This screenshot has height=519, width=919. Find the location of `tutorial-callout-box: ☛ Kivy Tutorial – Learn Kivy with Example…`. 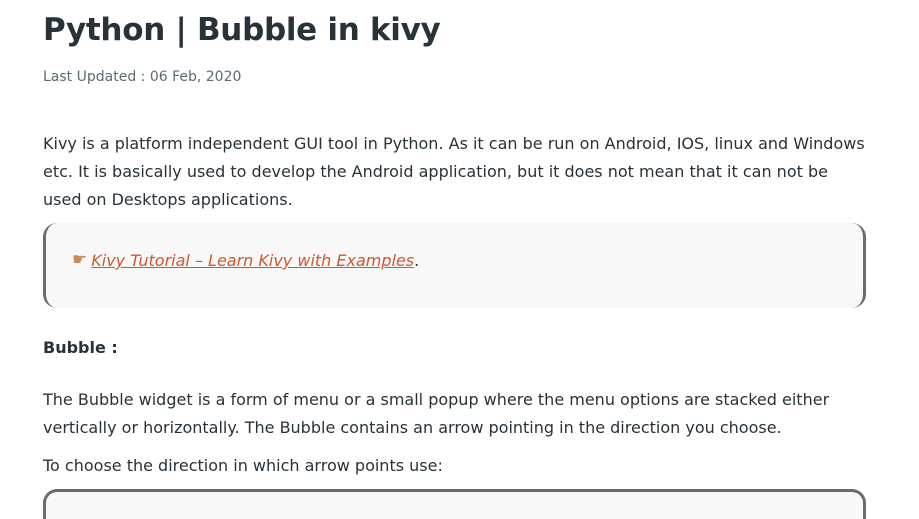

tutorial-callout-box: ☛ Kivy Tutorial – Learn Kivy with Example… is located at coordinates (454, 265).